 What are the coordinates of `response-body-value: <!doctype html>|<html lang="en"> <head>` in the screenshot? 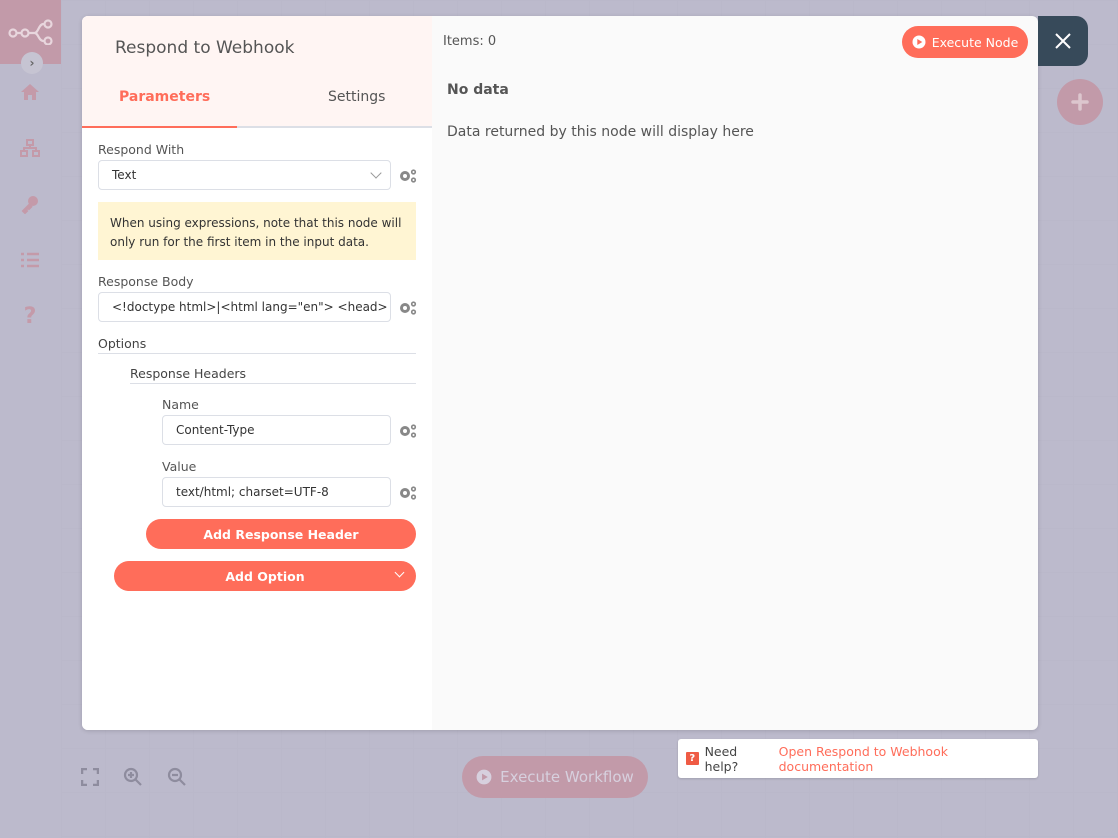 It's located at (250, 307).